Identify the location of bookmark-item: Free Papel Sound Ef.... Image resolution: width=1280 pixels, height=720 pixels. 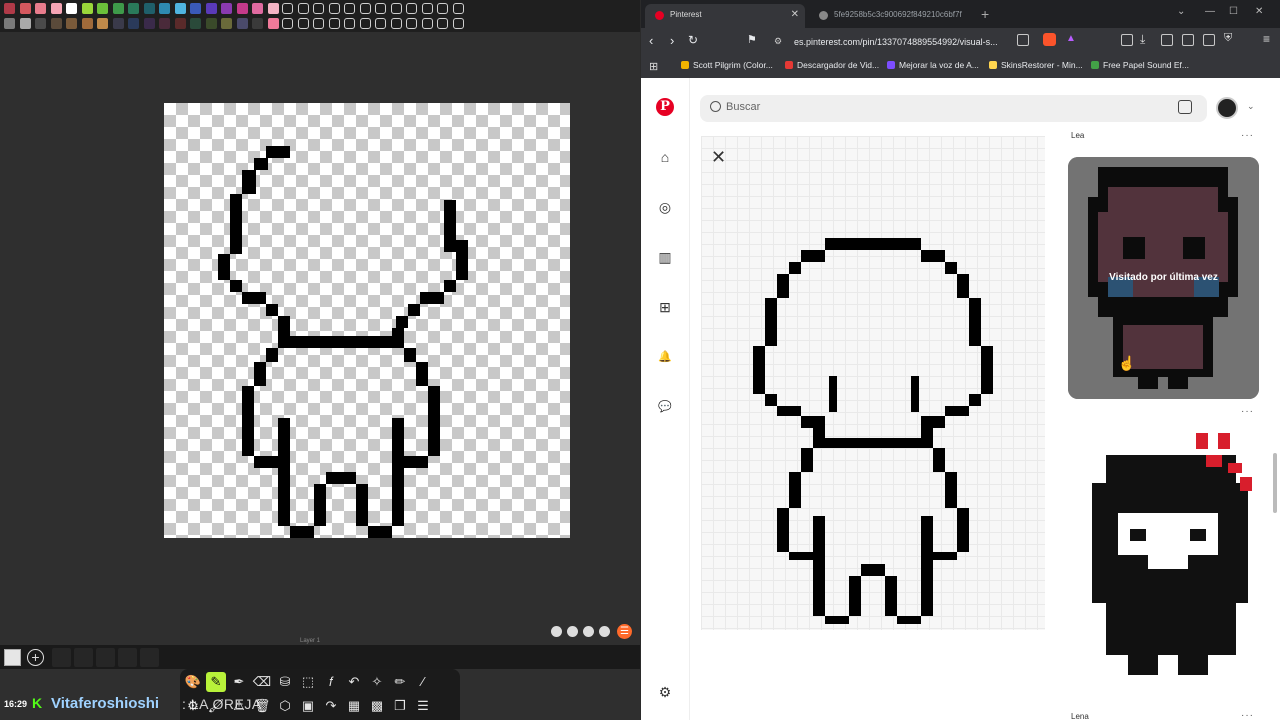
(1140, 65).